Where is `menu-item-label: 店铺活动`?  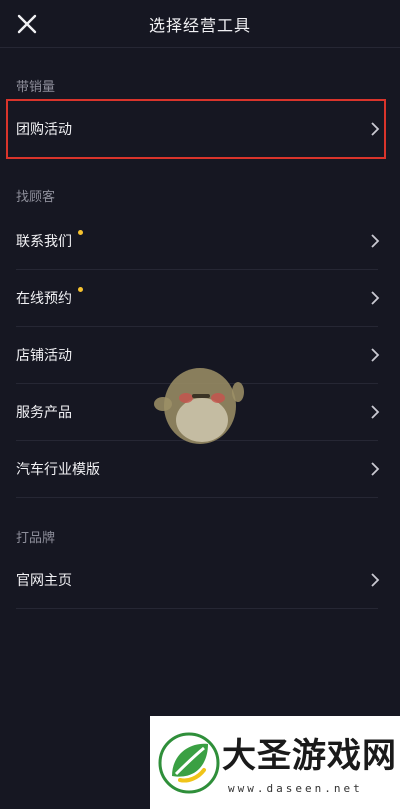 menu-item-label: 店铺活动 is located at coordinates (44, 356).